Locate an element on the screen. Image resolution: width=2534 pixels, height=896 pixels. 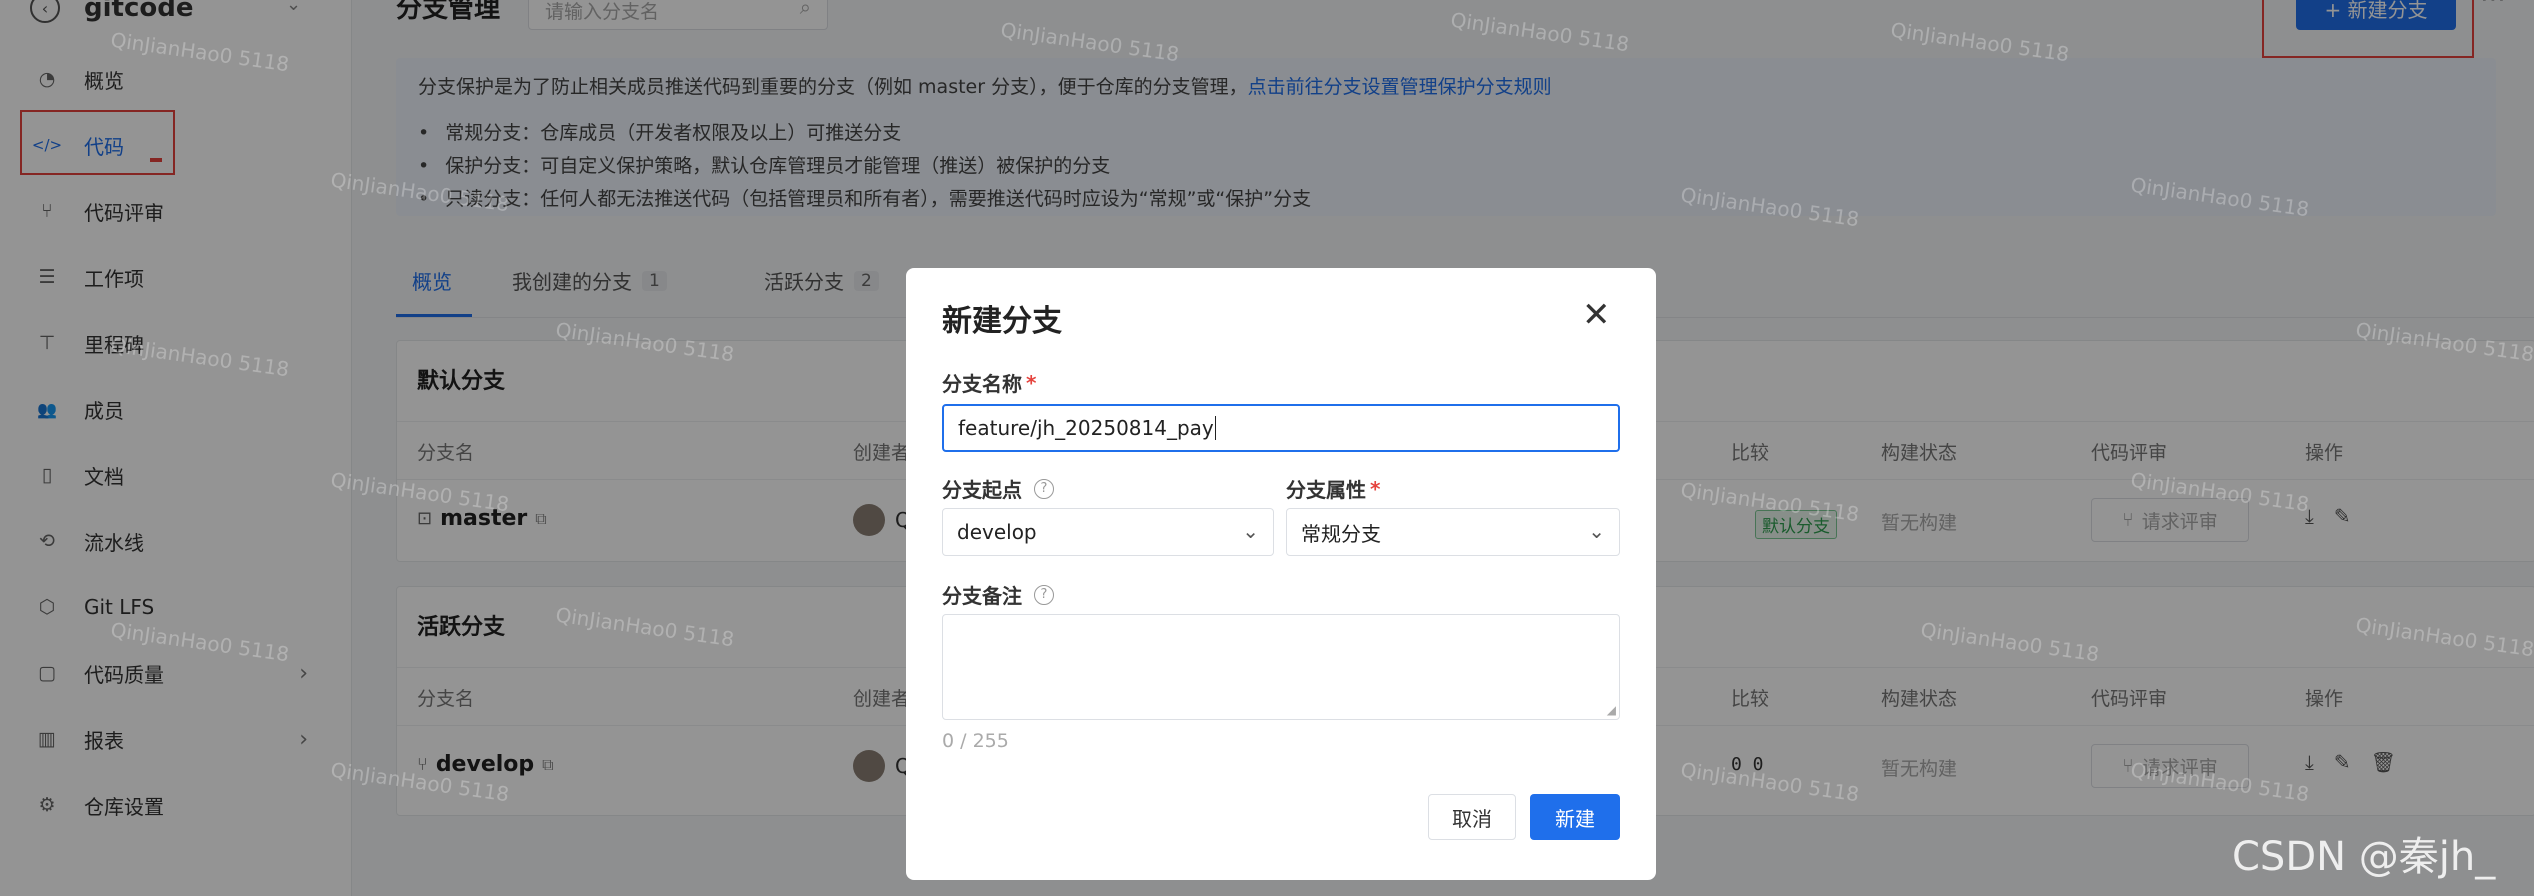
csdn-credit: CSDN @秦jh_ is located at coordinates (2364, 857).